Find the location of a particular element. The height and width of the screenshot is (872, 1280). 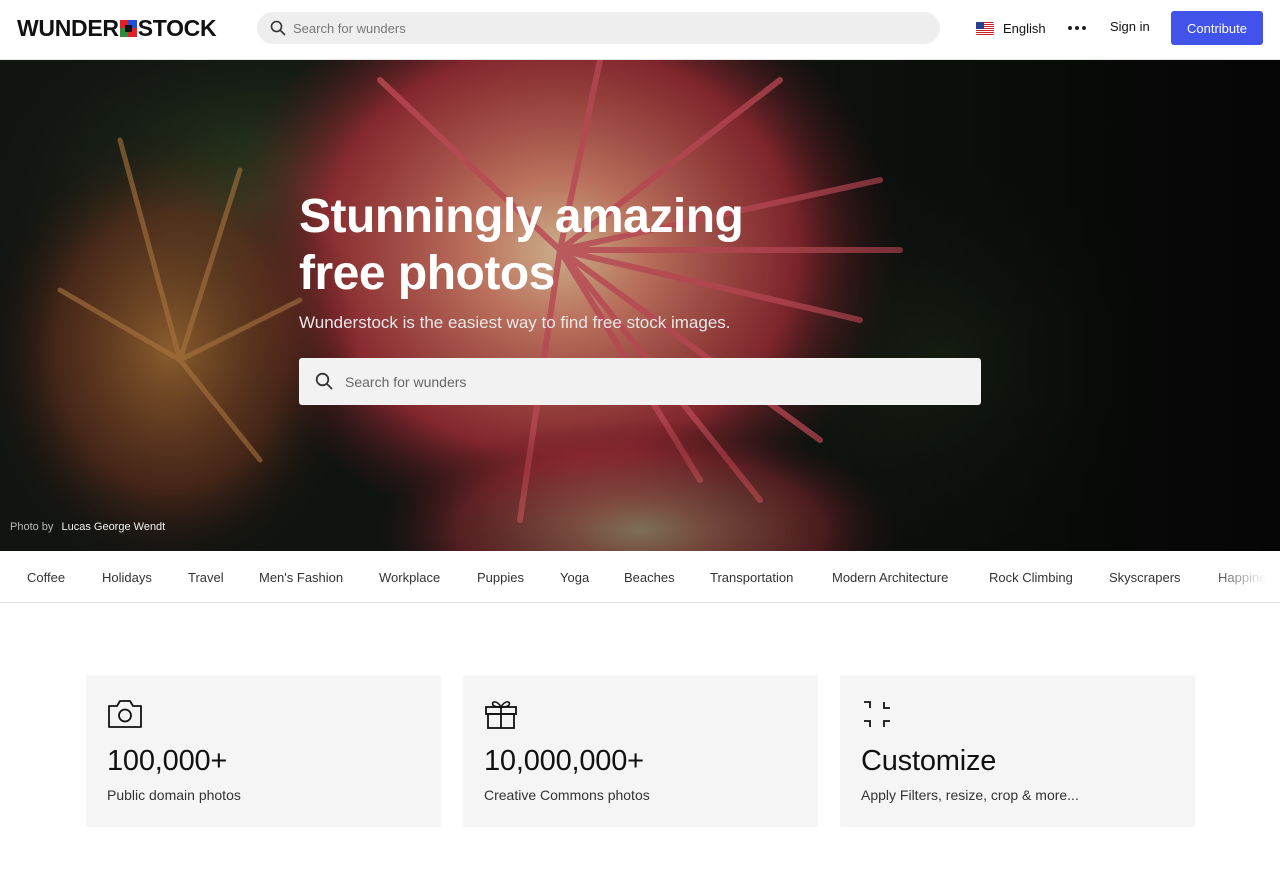

contribute-button: Contribute is located at coordinates (1217, 28).